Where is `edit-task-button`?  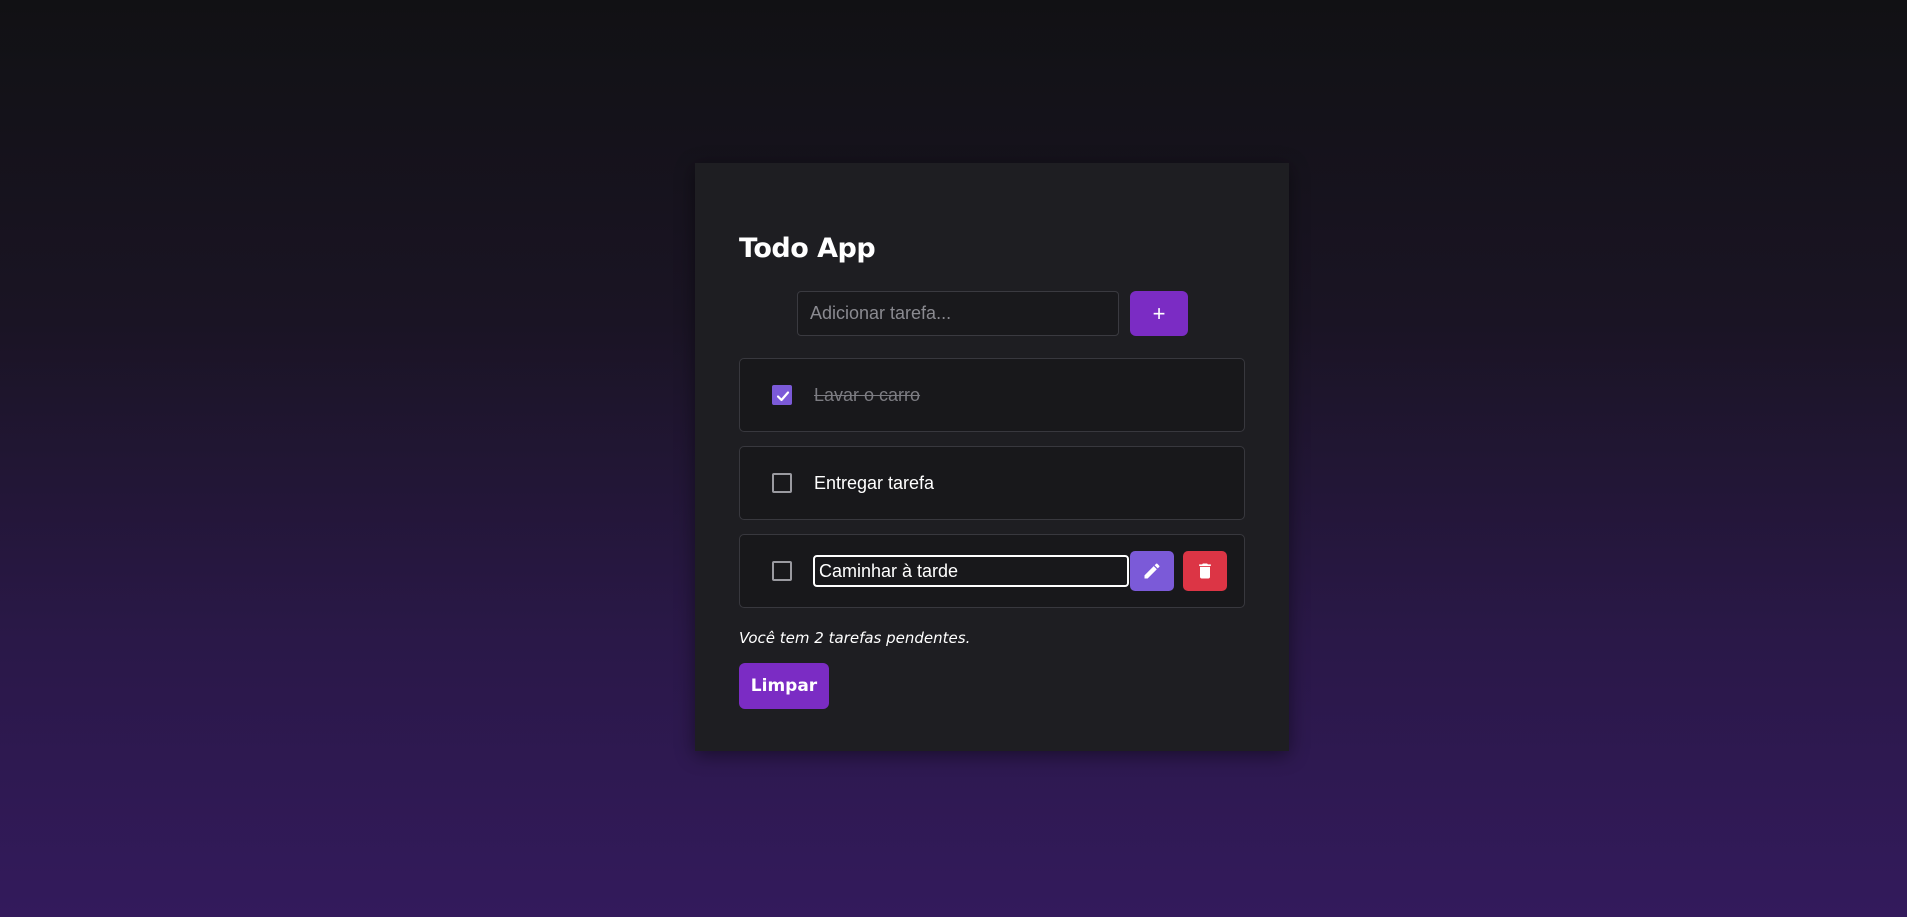 edit-task-button is located at coordinates (1152, 571).